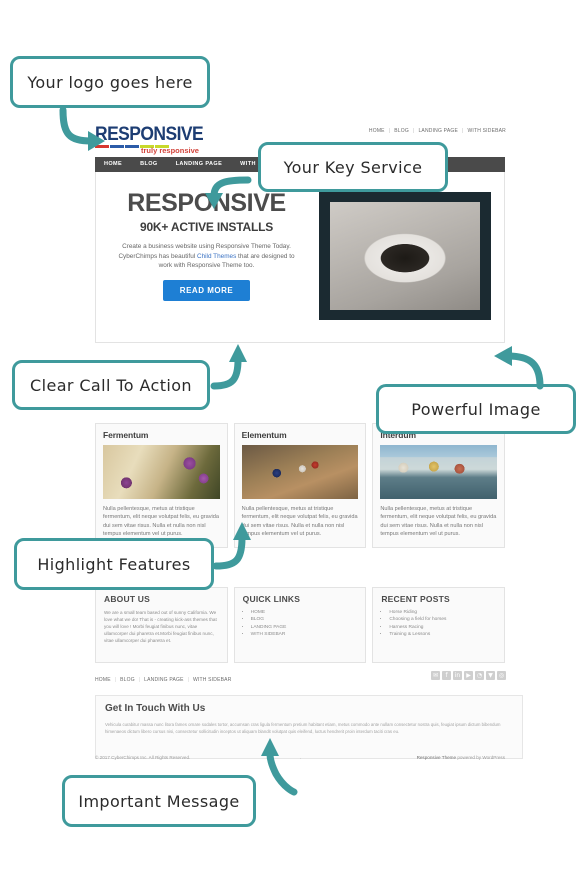 Image resolution: width=582 pixels, height=873 pixels. I want to click on canal-houses-bruges-photo, so click(439, 472).